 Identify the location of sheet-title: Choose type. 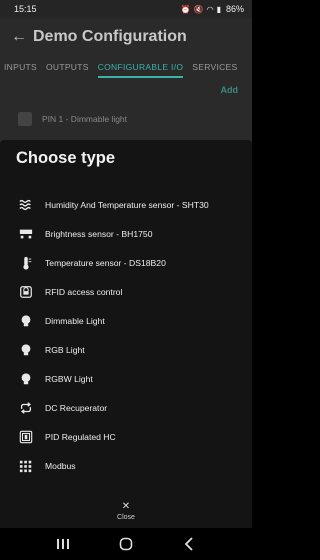
(66, 158).